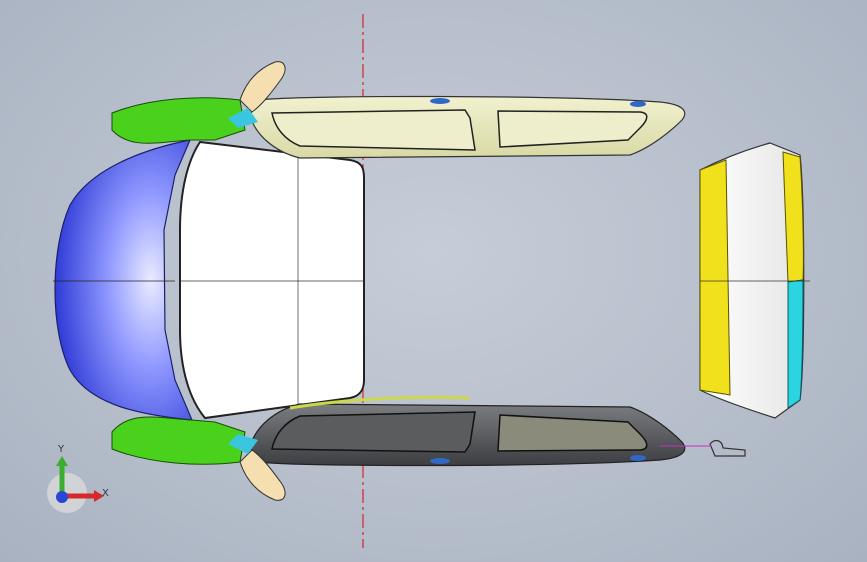 The height and width of the screenshot is (562, 867). What do you see at coordinates (78, 478) in the screenshot?
I see `coordinate-triad: Y X` at bounding box center [78, 478].